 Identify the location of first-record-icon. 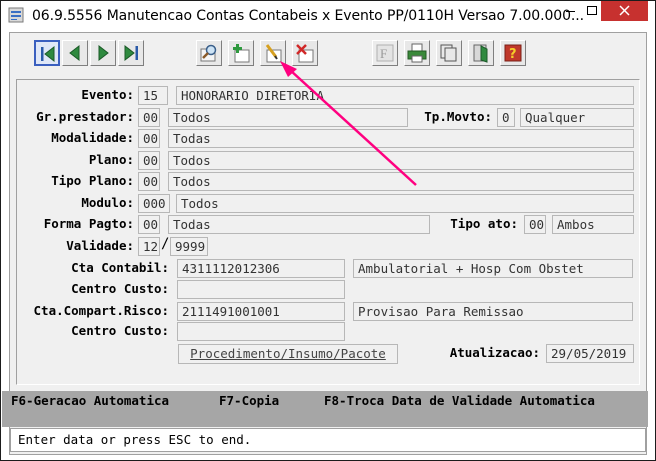
(48, 54).